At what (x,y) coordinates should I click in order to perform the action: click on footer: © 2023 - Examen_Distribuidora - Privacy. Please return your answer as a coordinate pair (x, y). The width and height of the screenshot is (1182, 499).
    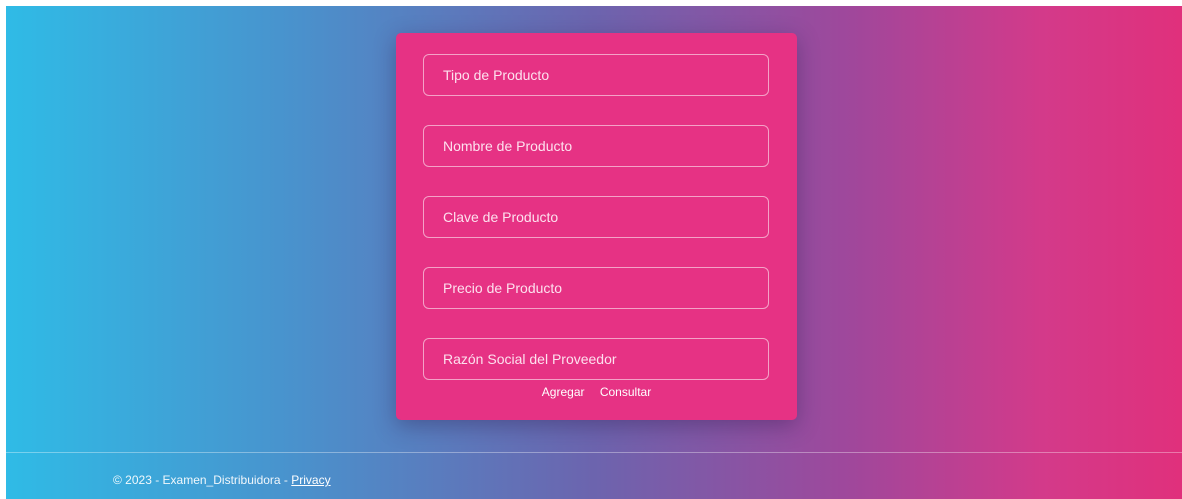
    Looking at the image, I should click on (222, 480).